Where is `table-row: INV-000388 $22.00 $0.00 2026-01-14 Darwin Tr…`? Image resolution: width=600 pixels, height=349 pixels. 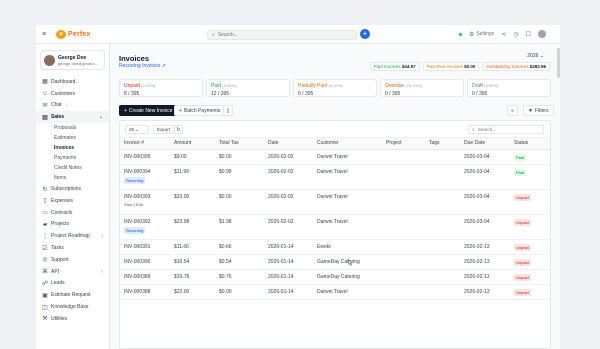
table-row: INV-000388 $22.00 $0.00 2026-01-14 Darwin Tr… is located at coordinates (335, 292).